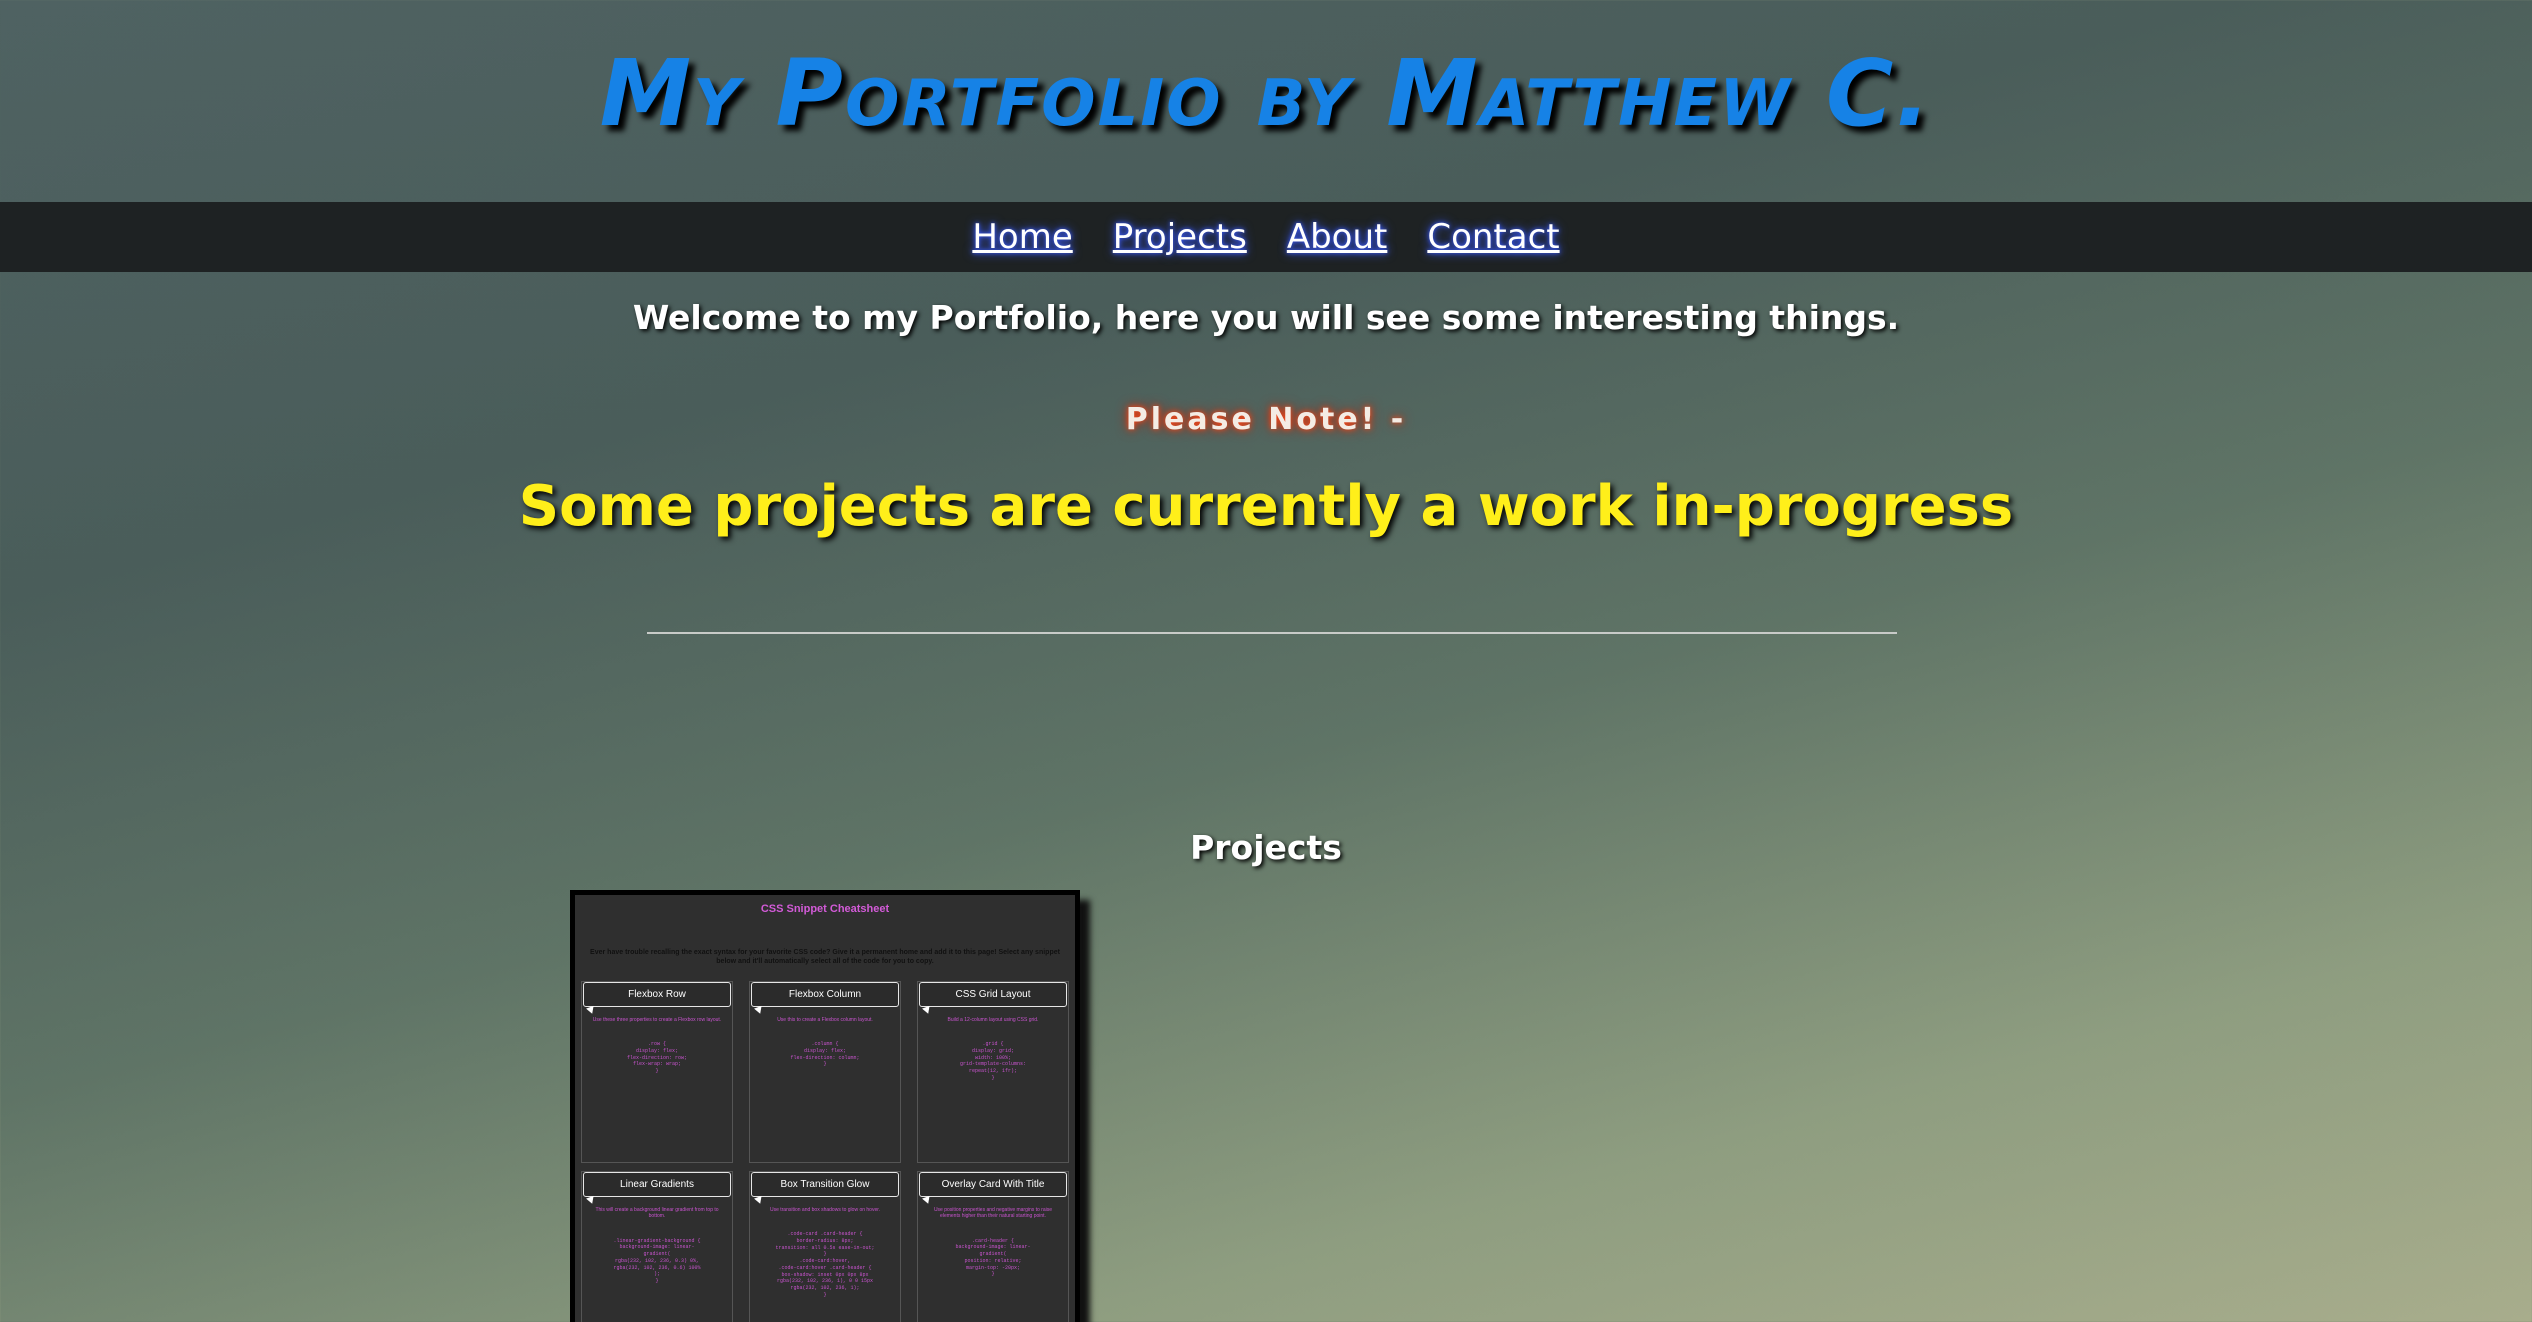 The height and width of the screenshot is (1322, 2532). Describe the element at coordinates (1266, 93) in the screenshot. I see `site-title: My Portfolio by Matthew C.` at that location.